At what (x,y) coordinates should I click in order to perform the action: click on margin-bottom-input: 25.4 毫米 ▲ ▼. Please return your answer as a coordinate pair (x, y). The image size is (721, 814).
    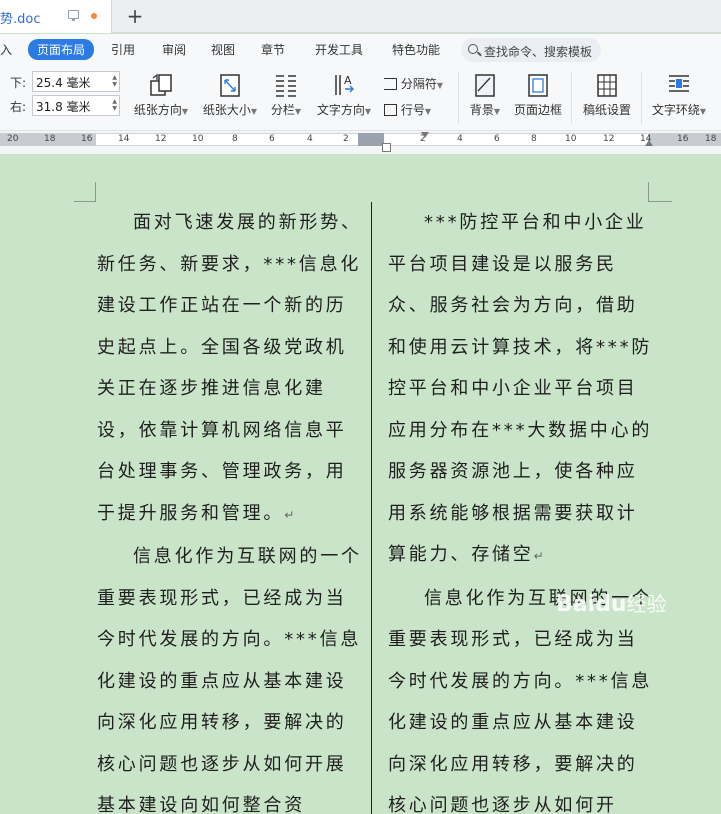
    Looking at the image, I should click on (76, 81).